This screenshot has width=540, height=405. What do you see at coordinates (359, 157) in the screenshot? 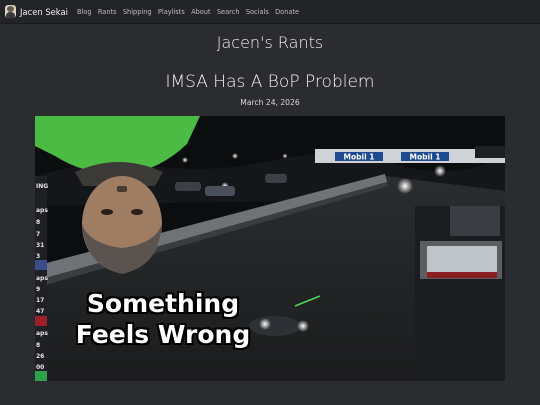
I see `sign-left-text: Mobil 1` at bounding box center [359, 157].